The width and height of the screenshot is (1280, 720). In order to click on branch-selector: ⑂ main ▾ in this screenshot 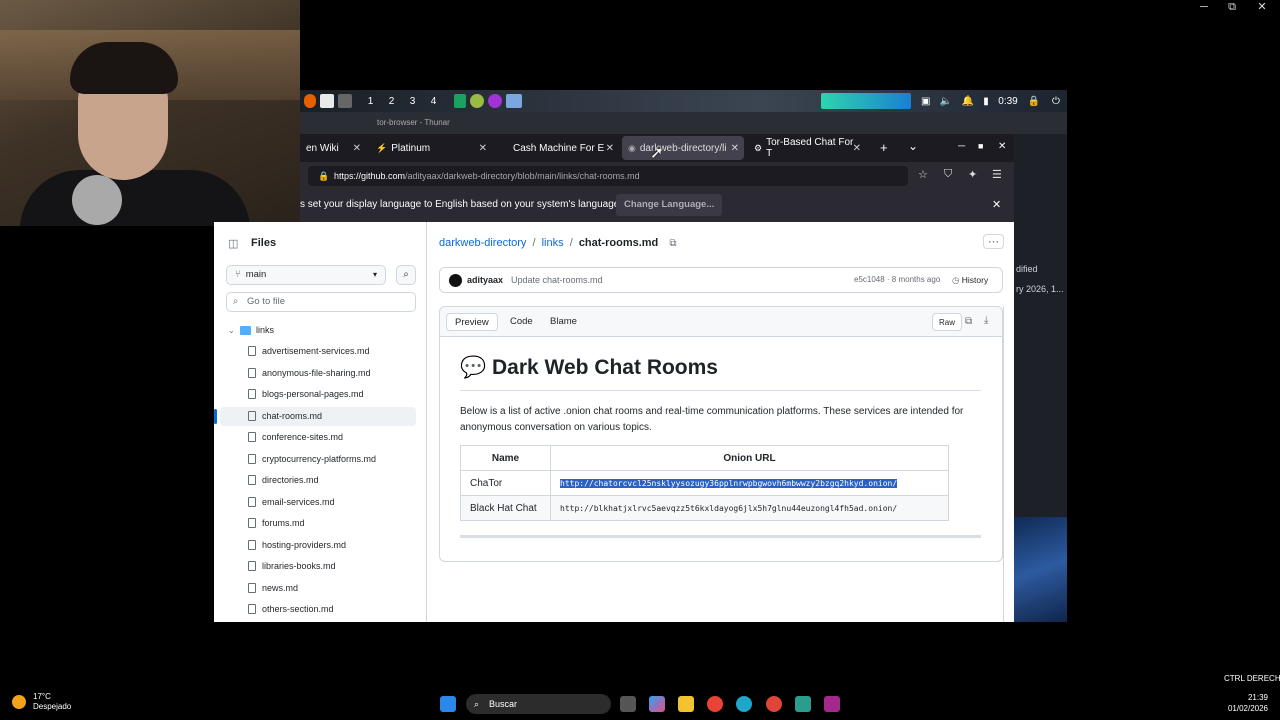, I will do `click(306, 275)`.